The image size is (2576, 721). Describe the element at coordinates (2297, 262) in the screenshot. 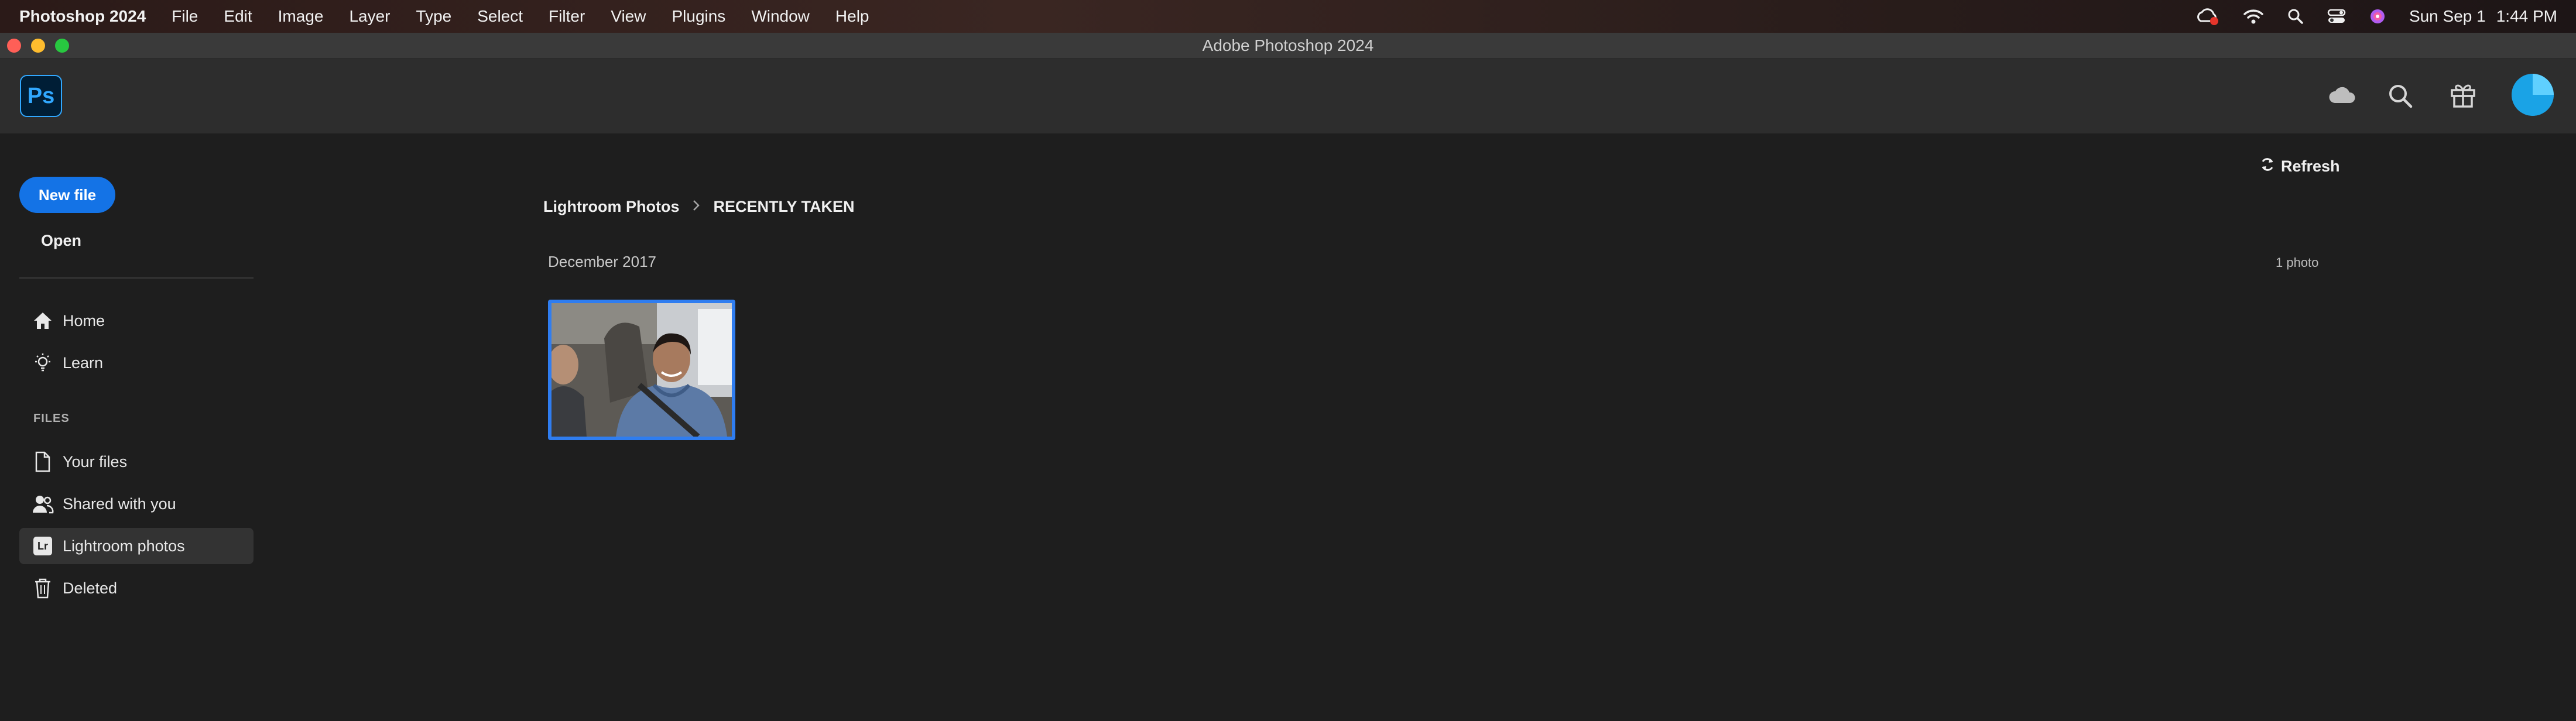

I see `group-photo-count: 1 photo` at that location.